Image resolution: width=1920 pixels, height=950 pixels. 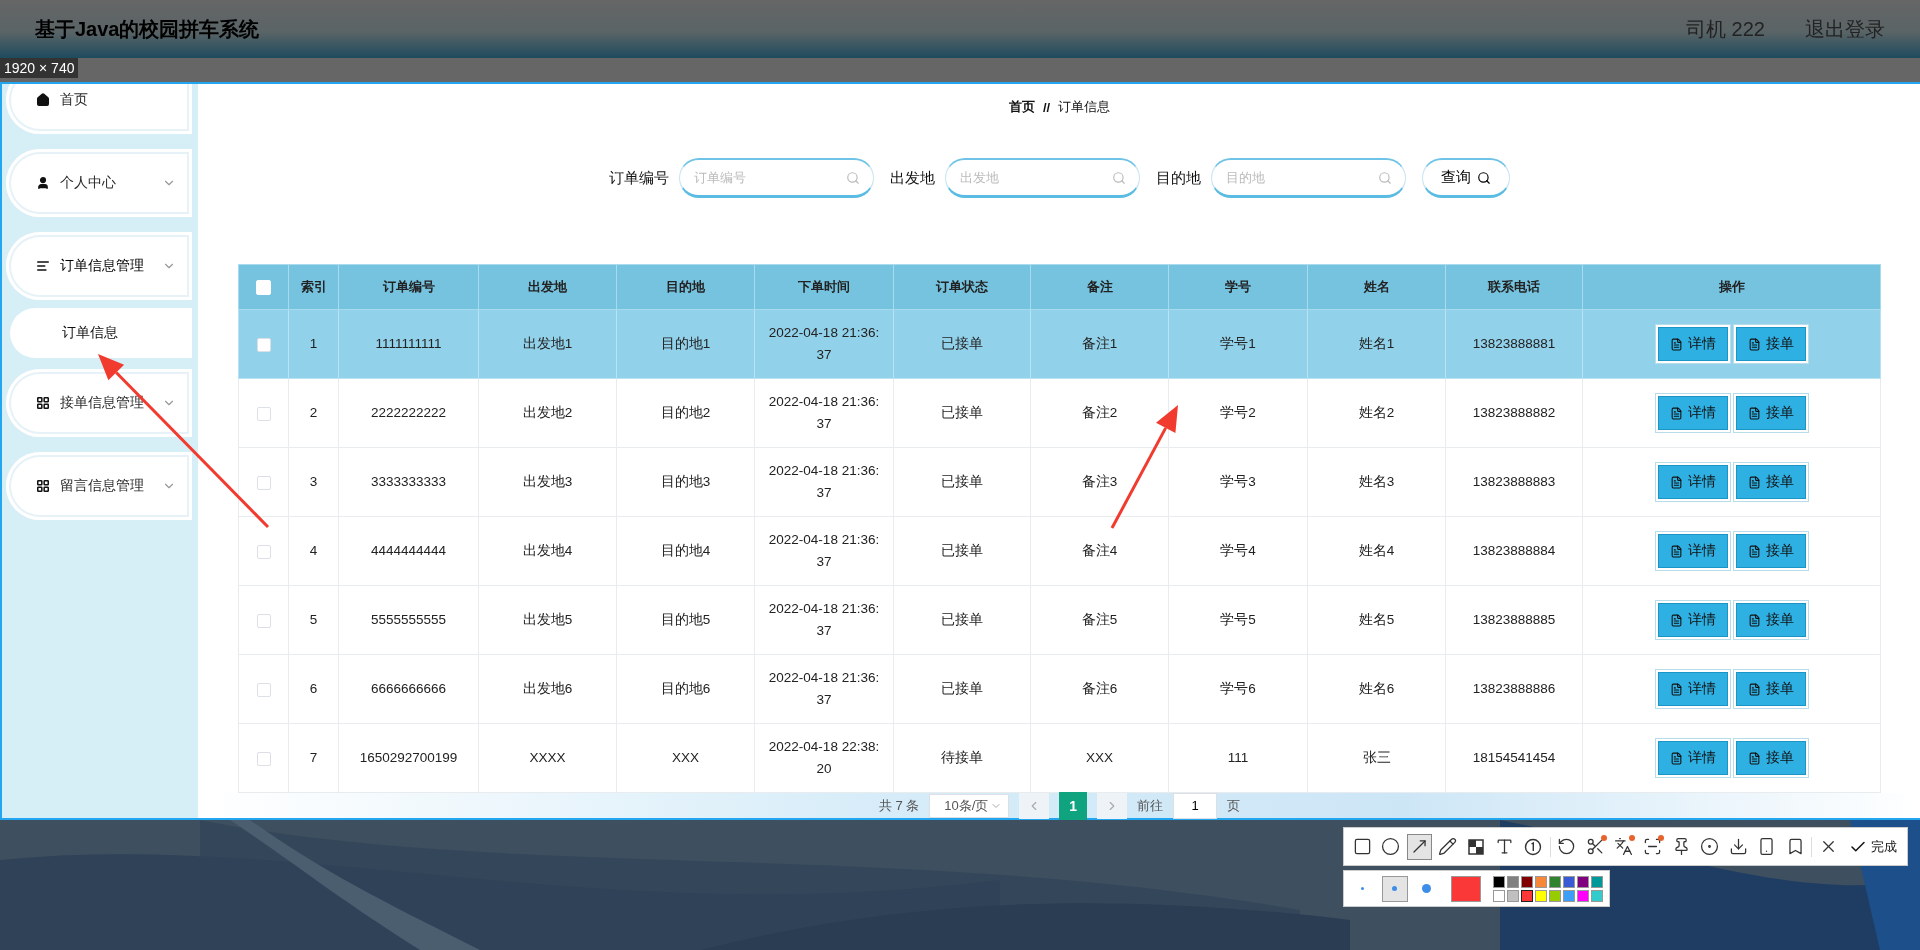 I want to click on query-button: 查询, so click(x=1466, y=178).